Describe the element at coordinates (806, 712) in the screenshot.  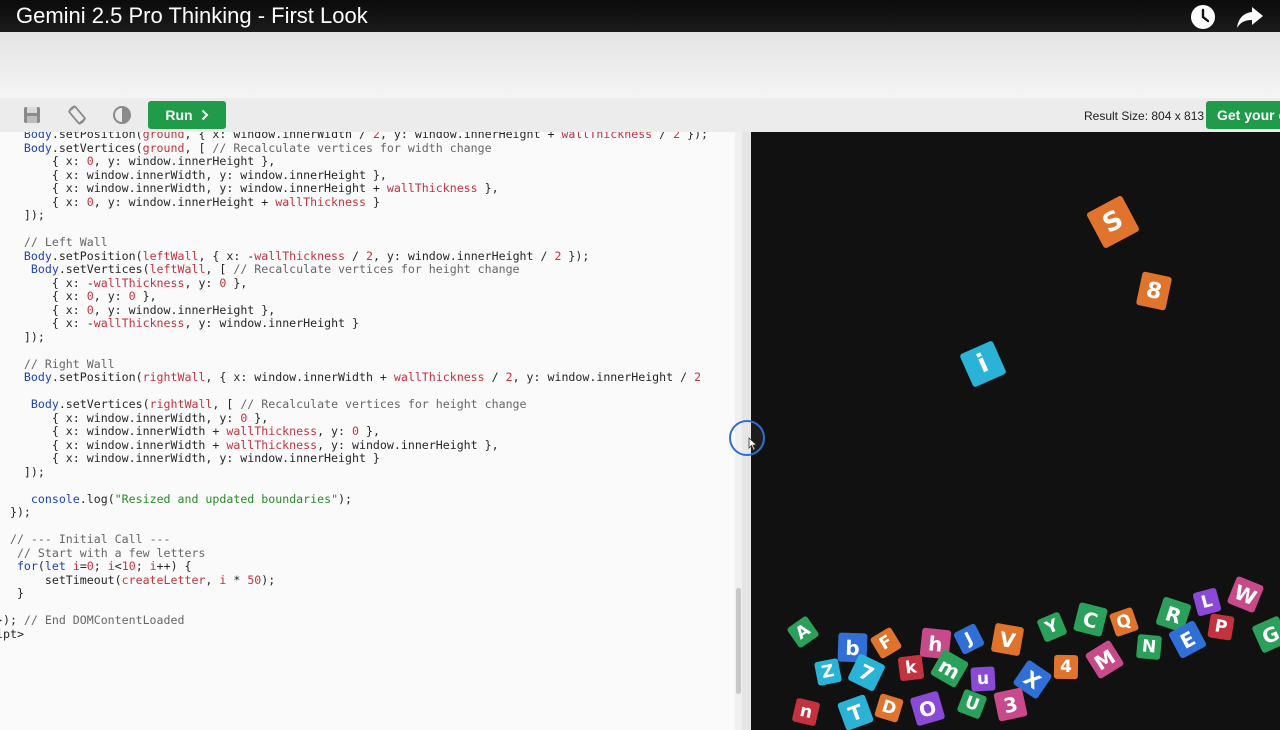
I see `pile-letter: n` at that location.